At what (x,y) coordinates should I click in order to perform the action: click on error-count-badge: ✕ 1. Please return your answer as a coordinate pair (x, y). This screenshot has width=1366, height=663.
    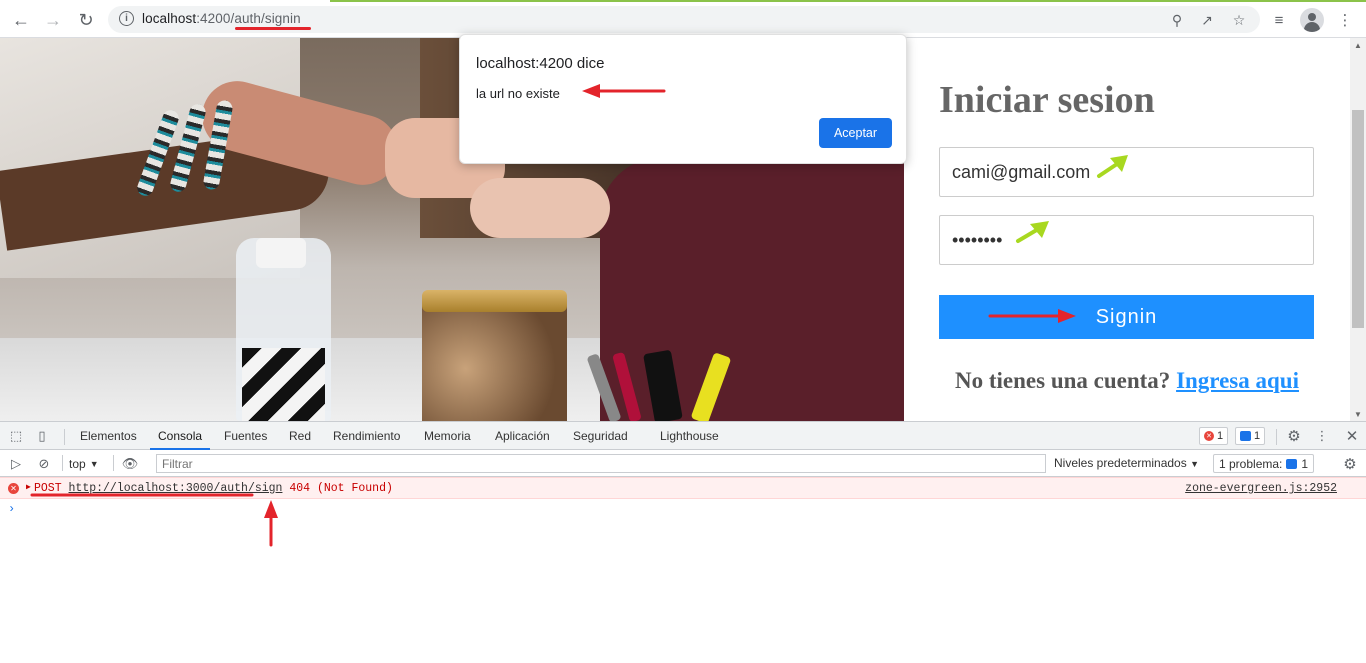
    Looking at the image, I should click on (1214, 436).